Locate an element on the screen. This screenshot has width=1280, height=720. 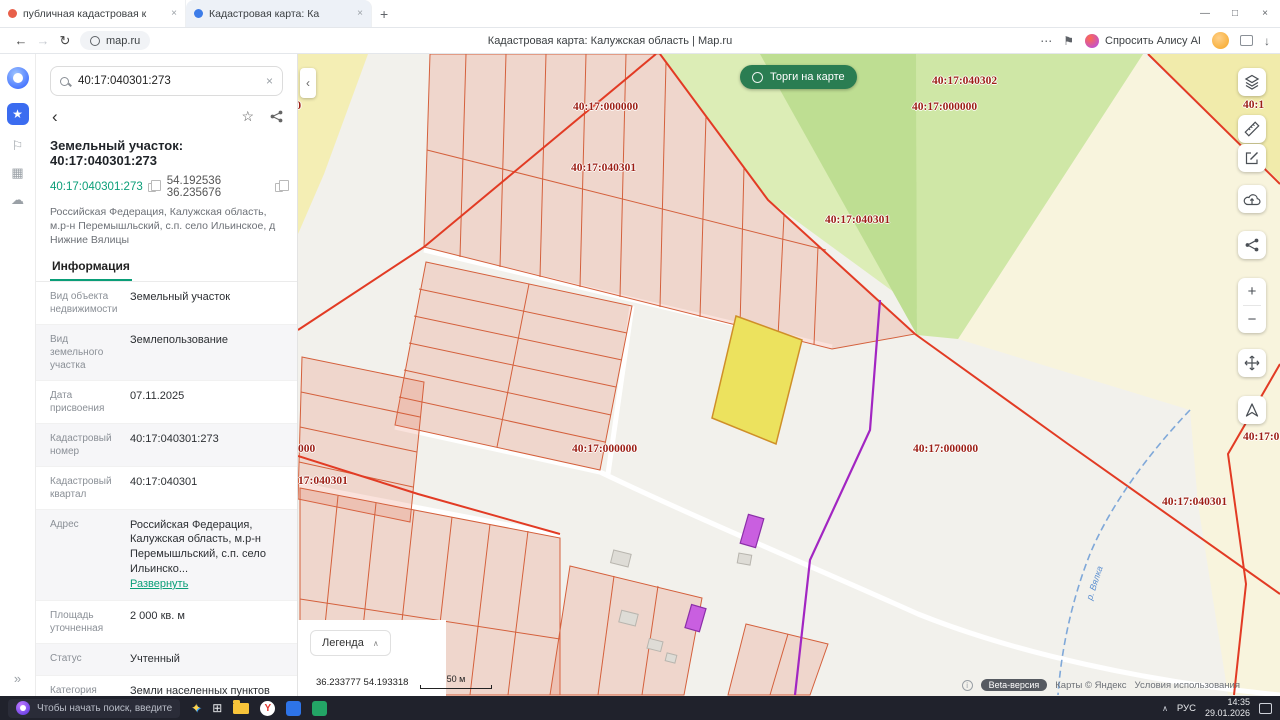
quarter-label: 40:17:000000 is located at coordinates (946, 449).